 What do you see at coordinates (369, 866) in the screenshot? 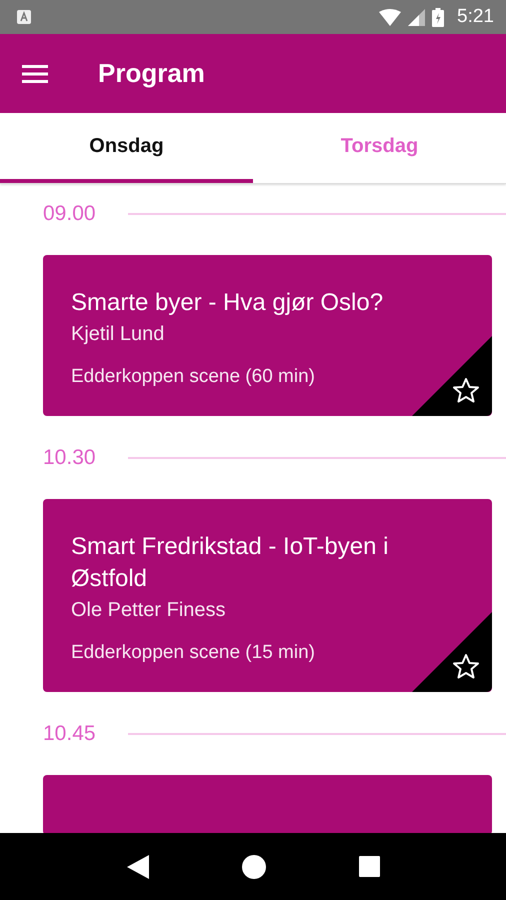
I see `recents-icon` at bounding box center [369, 866].